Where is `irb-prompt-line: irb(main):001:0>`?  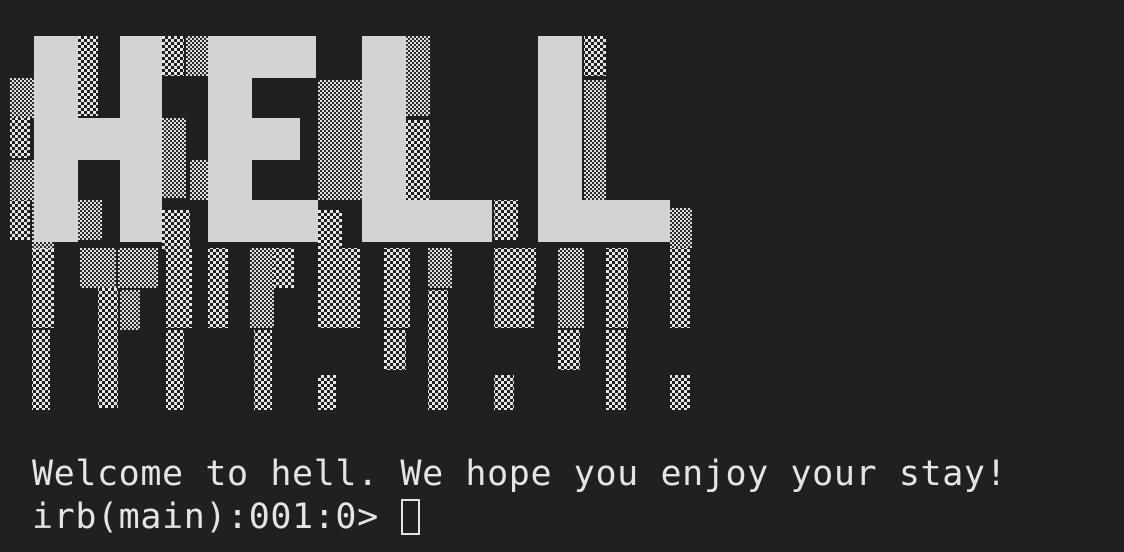
irb-prompt-line: irb(main):001:0> is located at coordinates (226, 517).